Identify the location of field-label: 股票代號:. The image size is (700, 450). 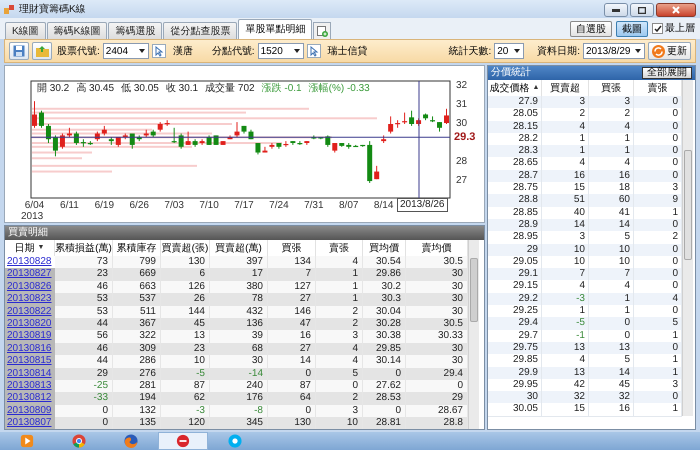
(78, 51).